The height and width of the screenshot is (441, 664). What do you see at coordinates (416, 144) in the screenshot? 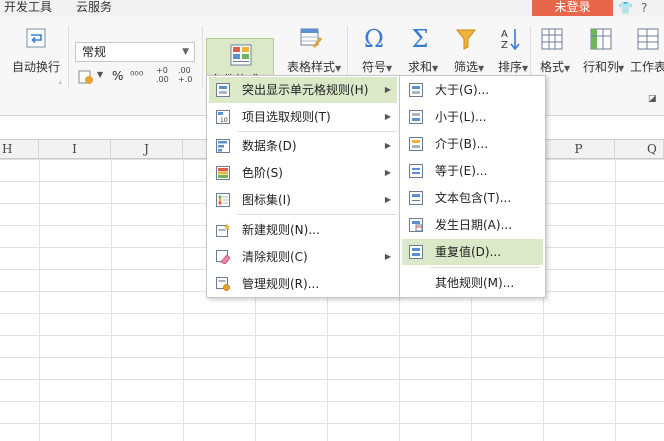
I see `between-icon` at bounding box center [416, 144].